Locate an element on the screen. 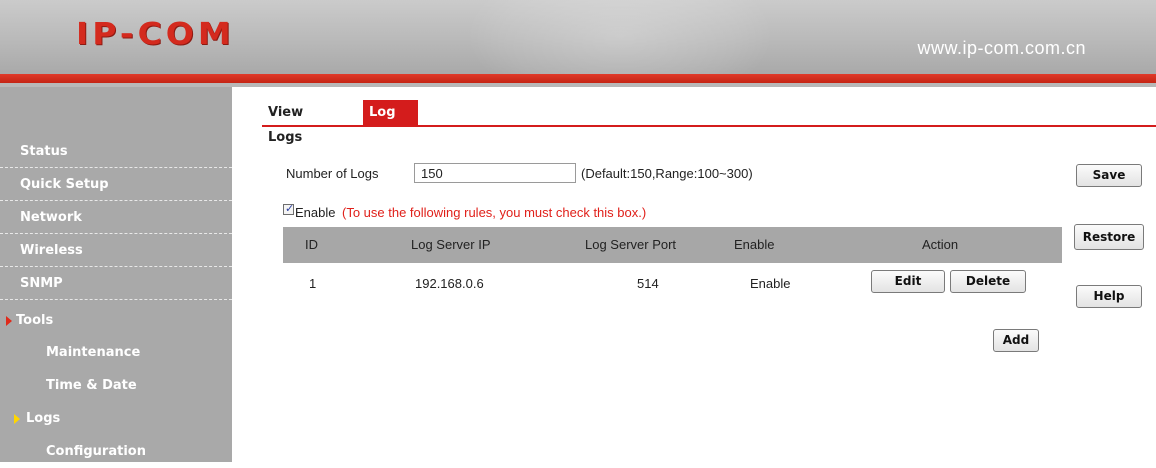 The image size is (1156, 468). save-button: Save is located at coordinates (1109, 175).